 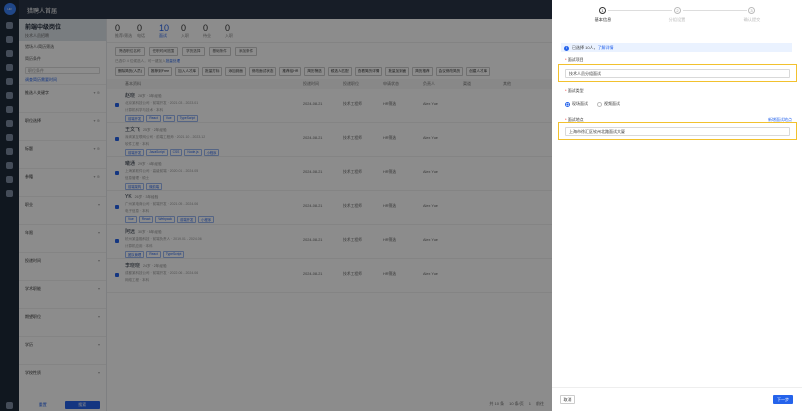 I want to click on cancel-button: 取消, so click(x=567, y=399).